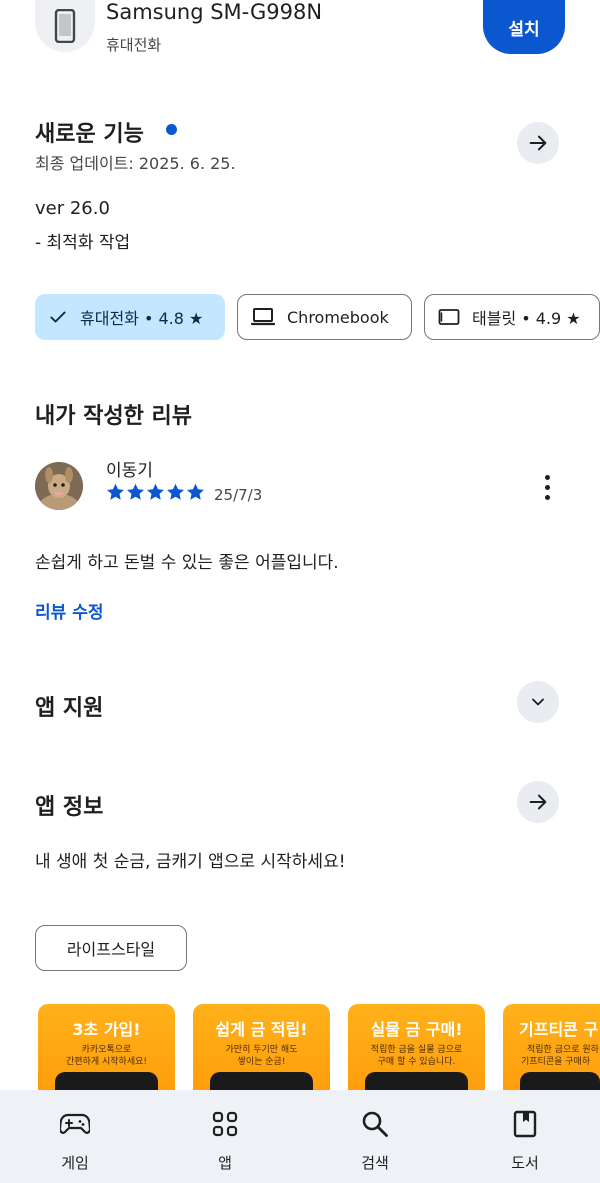  What do you see at coordinates (261, 1062) in the screenshot?
I see `screenshot-subtitle: 쌓이는 순금!` at bounding box center [261, 1062].